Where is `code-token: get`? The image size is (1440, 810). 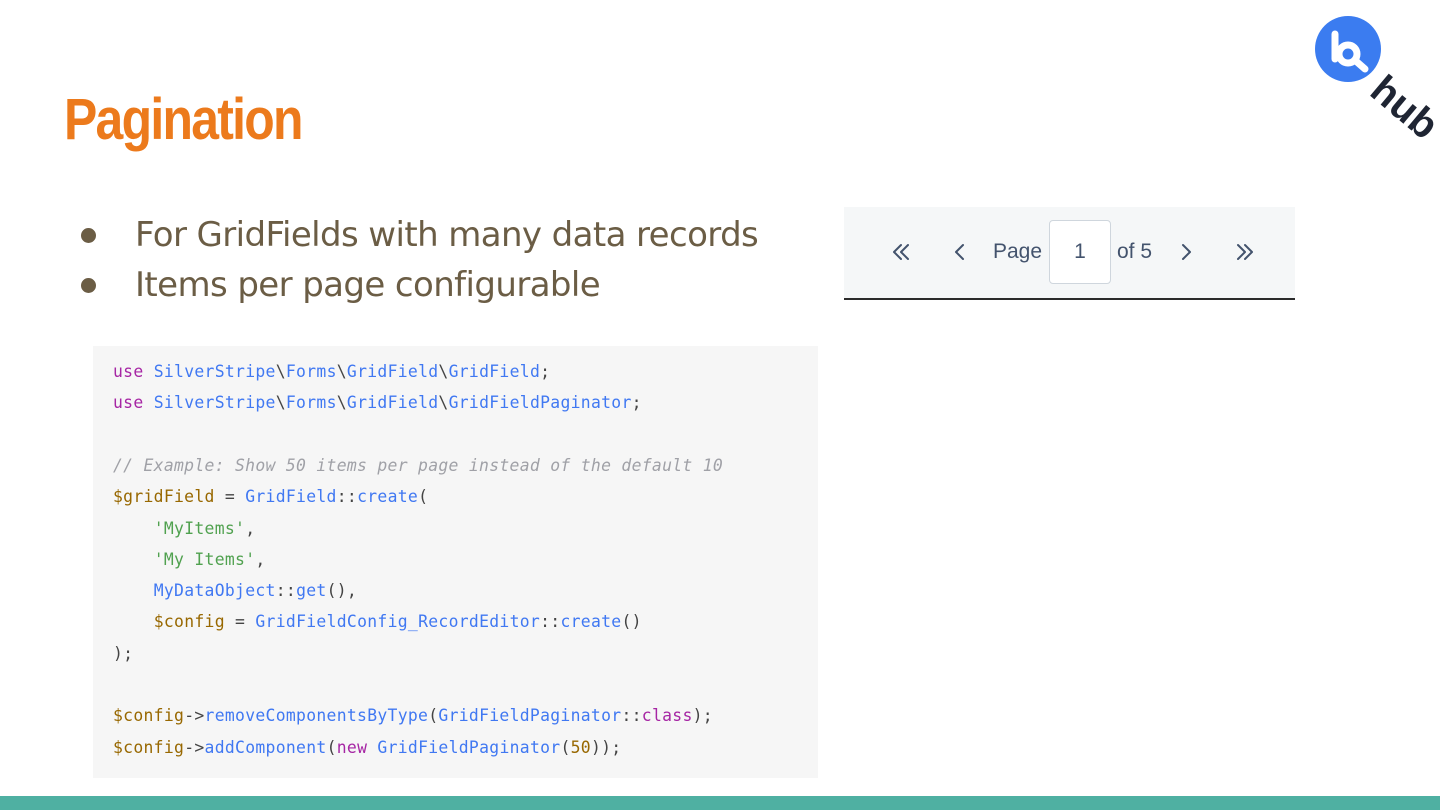
code-token: get is located at coordinates (311, 591).